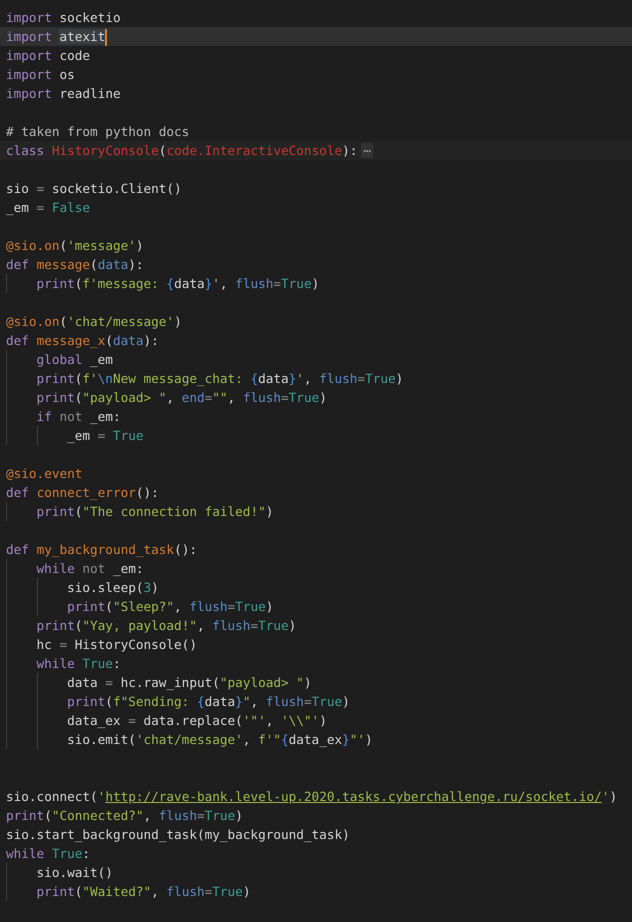 This screenshot has width=632, height=922. I want to click on code-line: import readline, so click(63, 94).